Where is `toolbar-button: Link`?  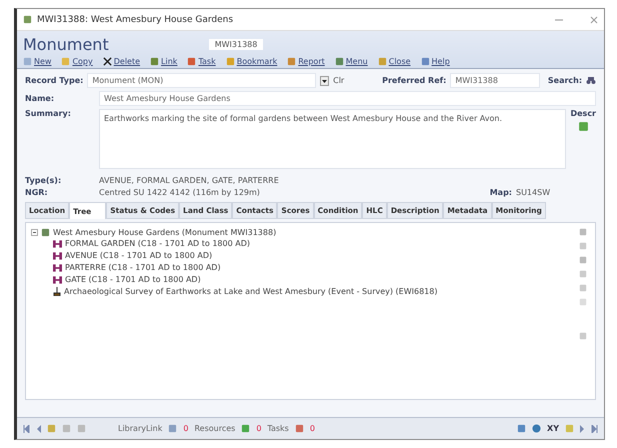
toolbar-button: Link is located at coordinates (164, 61).